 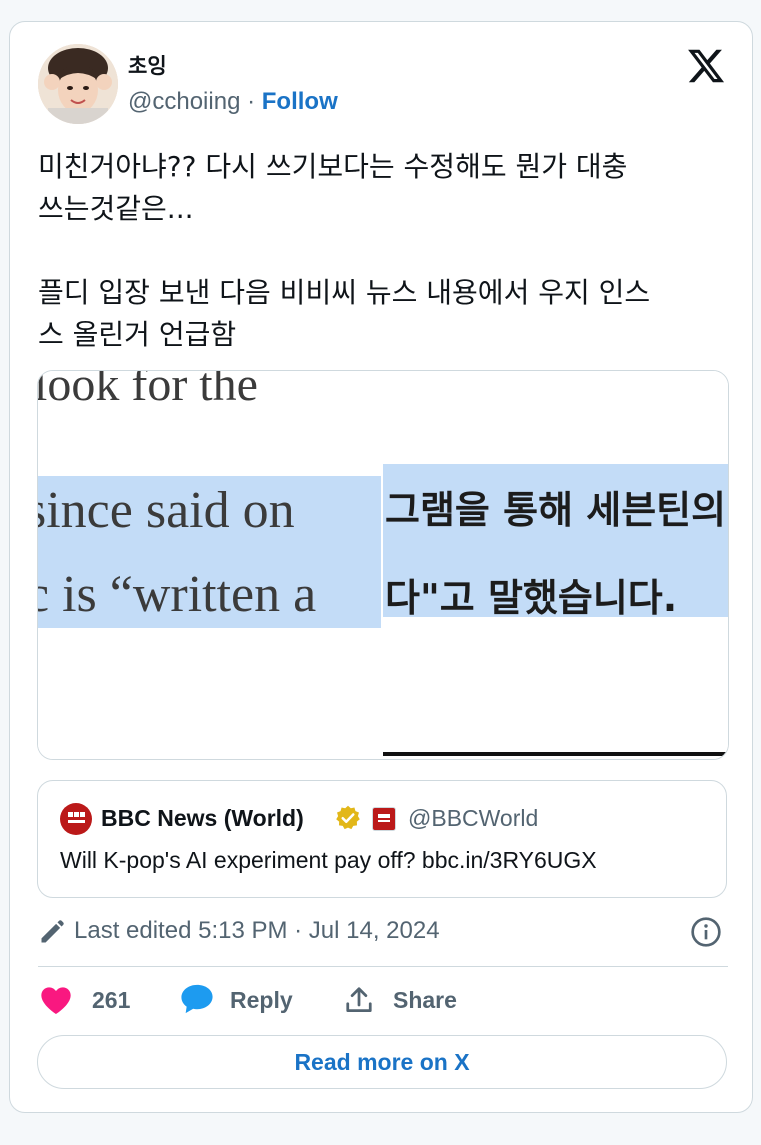 I want to click on share-label: Share, so click(x=425, y=1000).